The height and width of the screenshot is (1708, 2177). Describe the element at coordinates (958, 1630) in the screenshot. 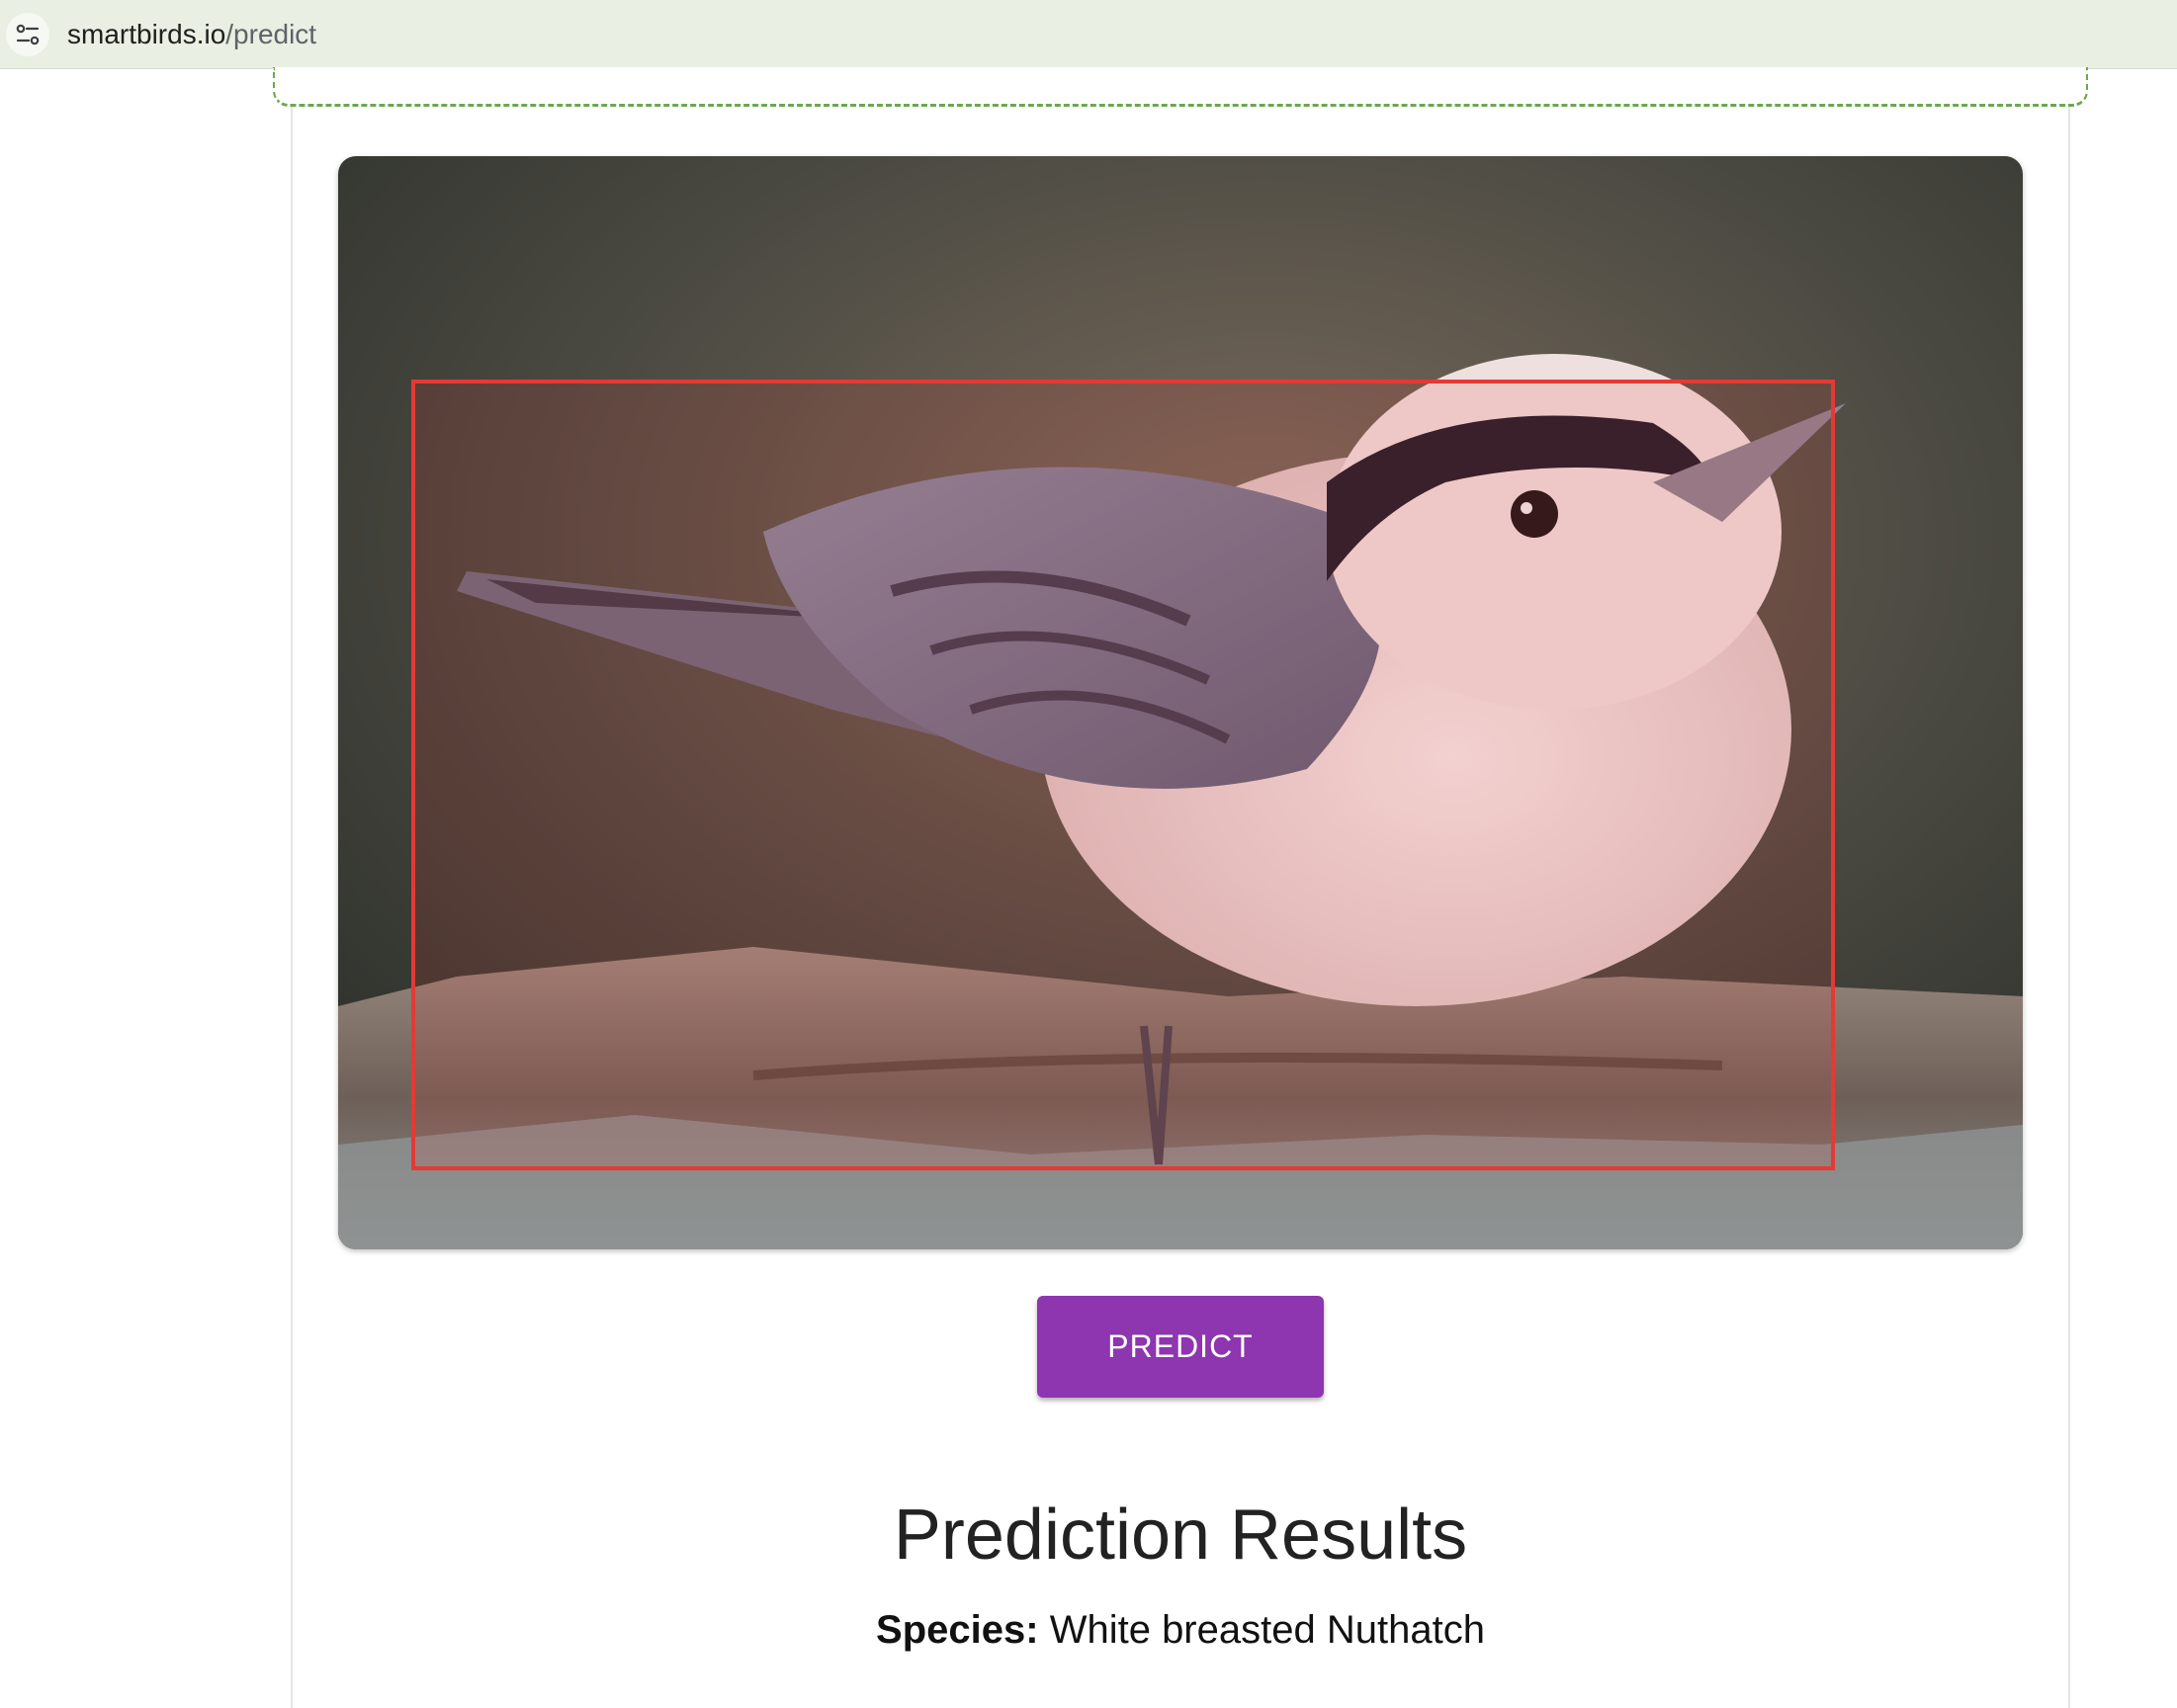

I see `species-label: Species:` at that location.